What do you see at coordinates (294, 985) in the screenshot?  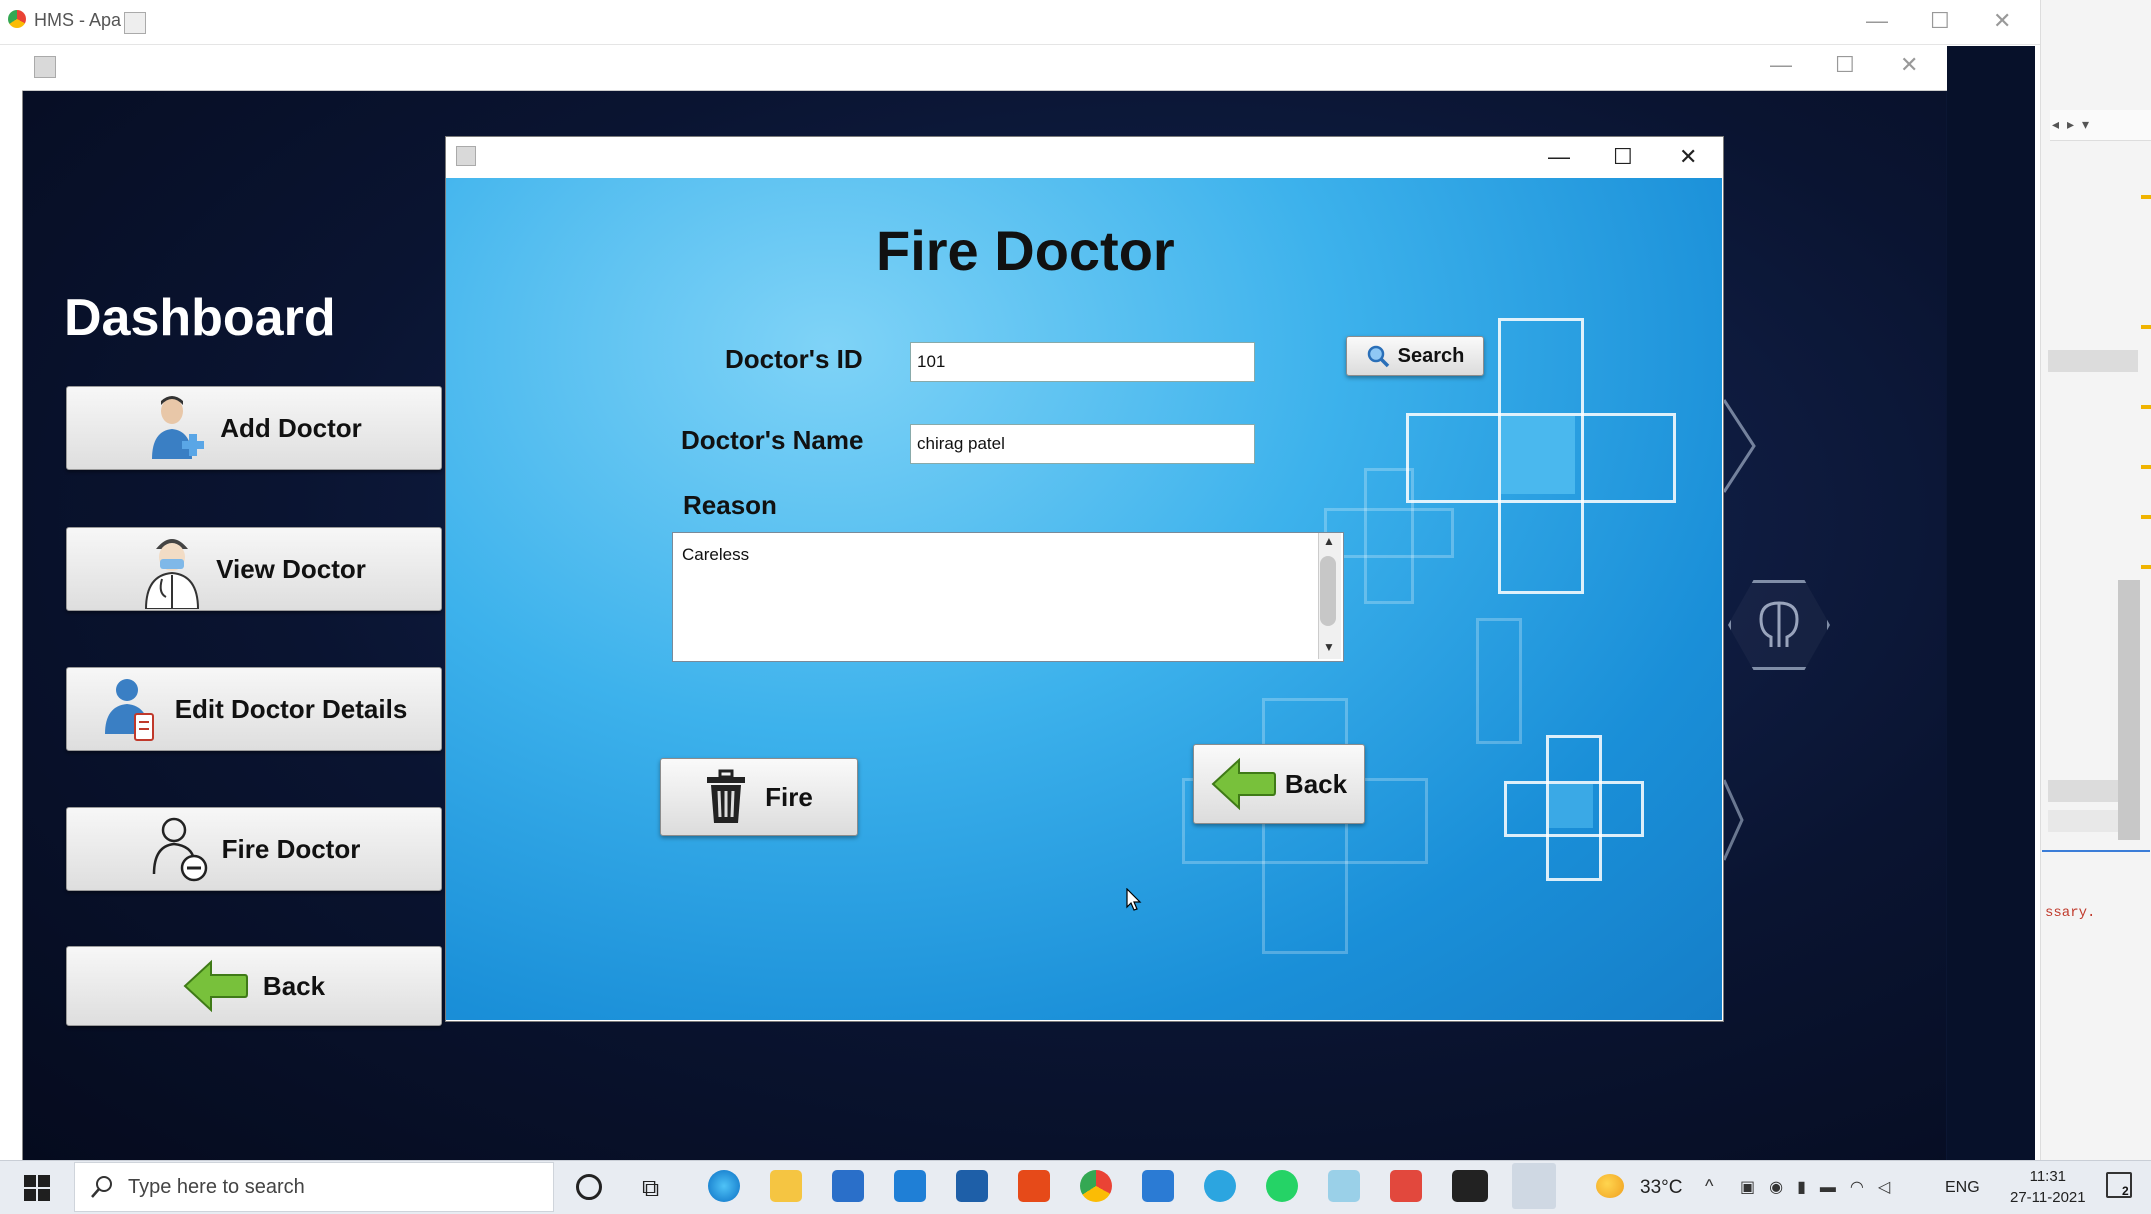 I see `dashboard-back-label: Back` at bounding box center [294, 985].